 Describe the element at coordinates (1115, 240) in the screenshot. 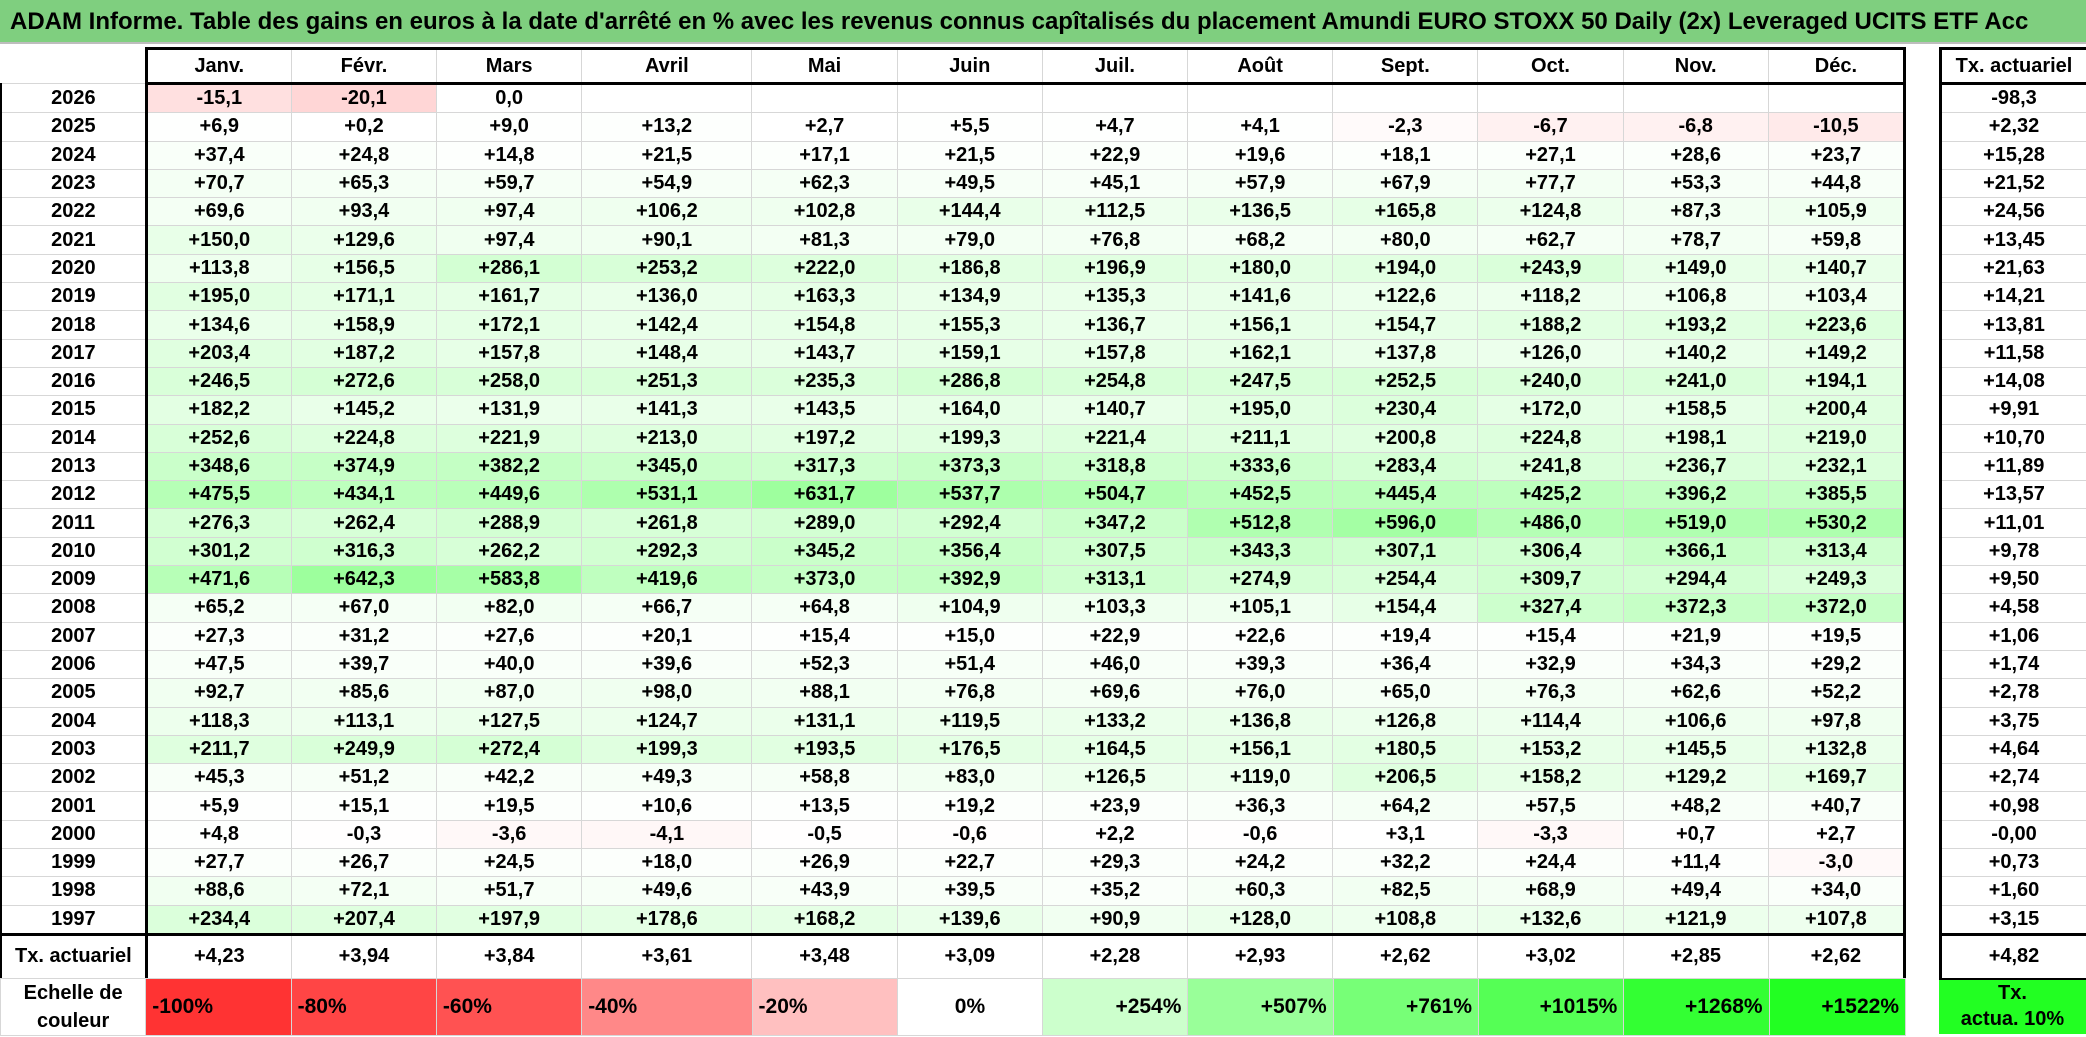

I see `gain-cell: +76,8` at that location.